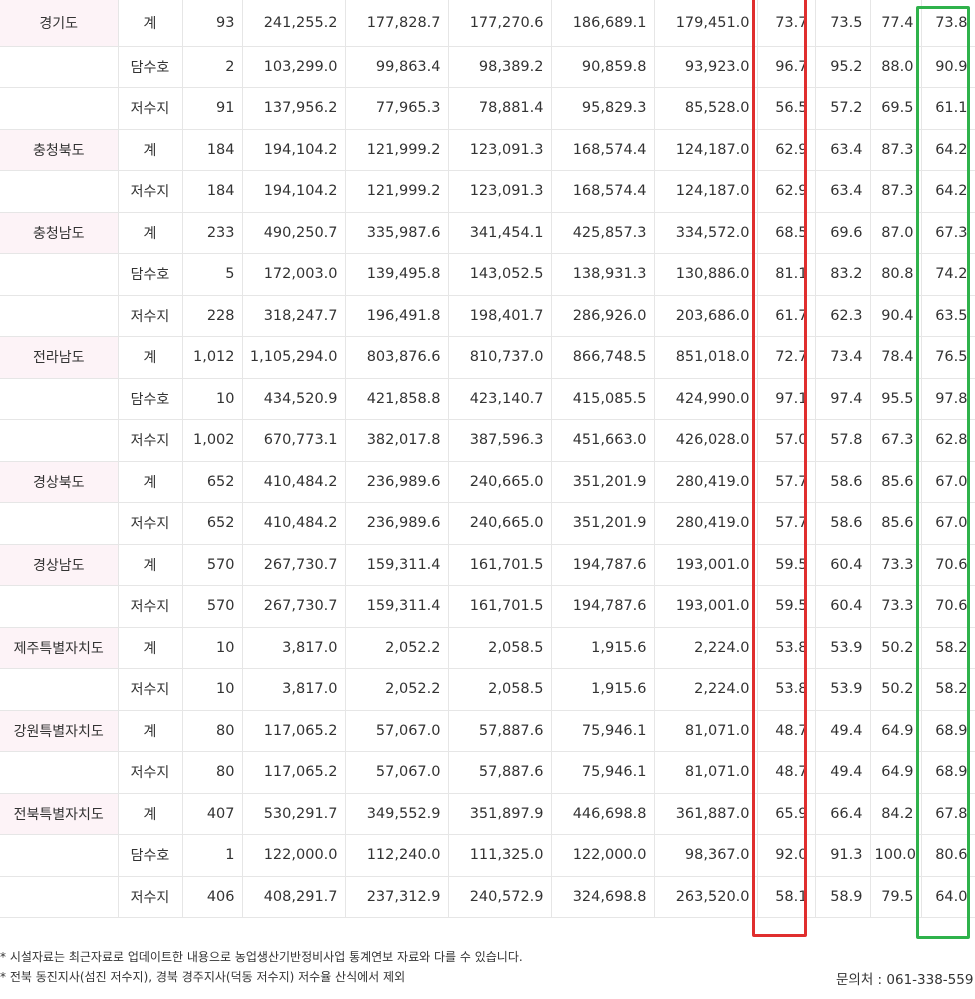 This screenshot has height=999, width=975. I want to click on count-cell: 1,012, so click(212, 357).